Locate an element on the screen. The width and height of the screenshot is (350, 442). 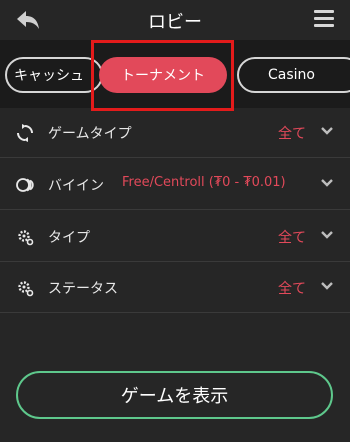
filter-value-type: 全て is located at coordinates (292, 238).